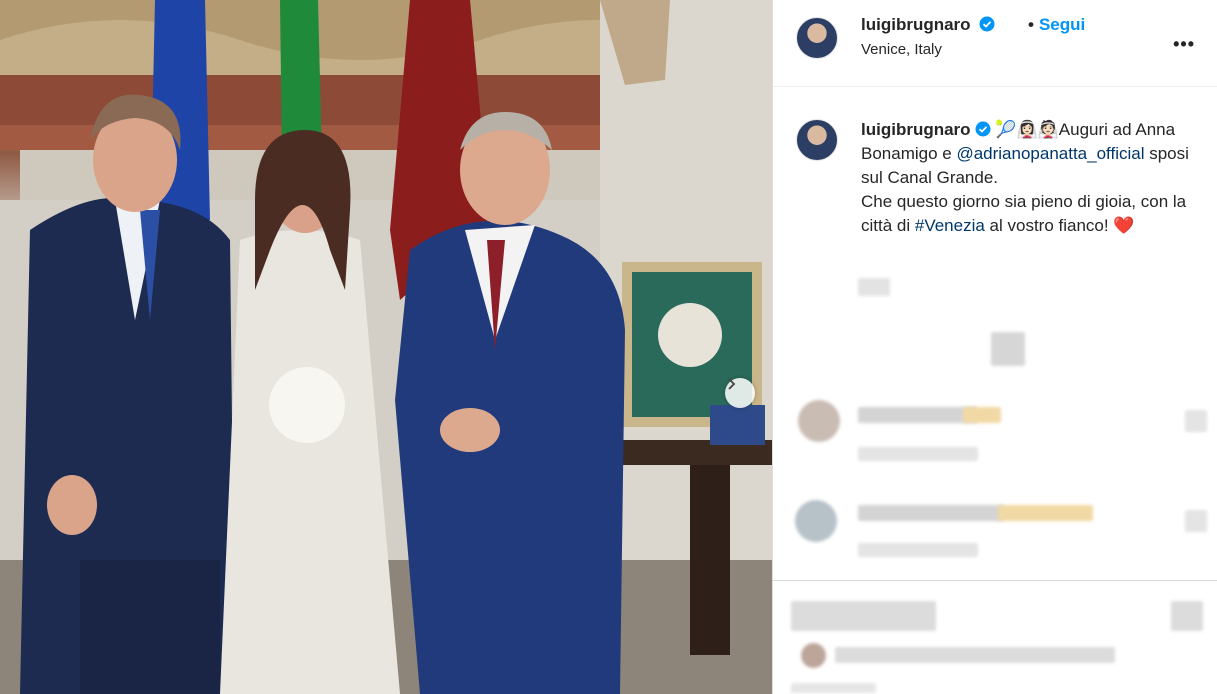 The height and width of the screenshot is (694, 1217). I want to click on liked-by-avatar, so click(813, 655).